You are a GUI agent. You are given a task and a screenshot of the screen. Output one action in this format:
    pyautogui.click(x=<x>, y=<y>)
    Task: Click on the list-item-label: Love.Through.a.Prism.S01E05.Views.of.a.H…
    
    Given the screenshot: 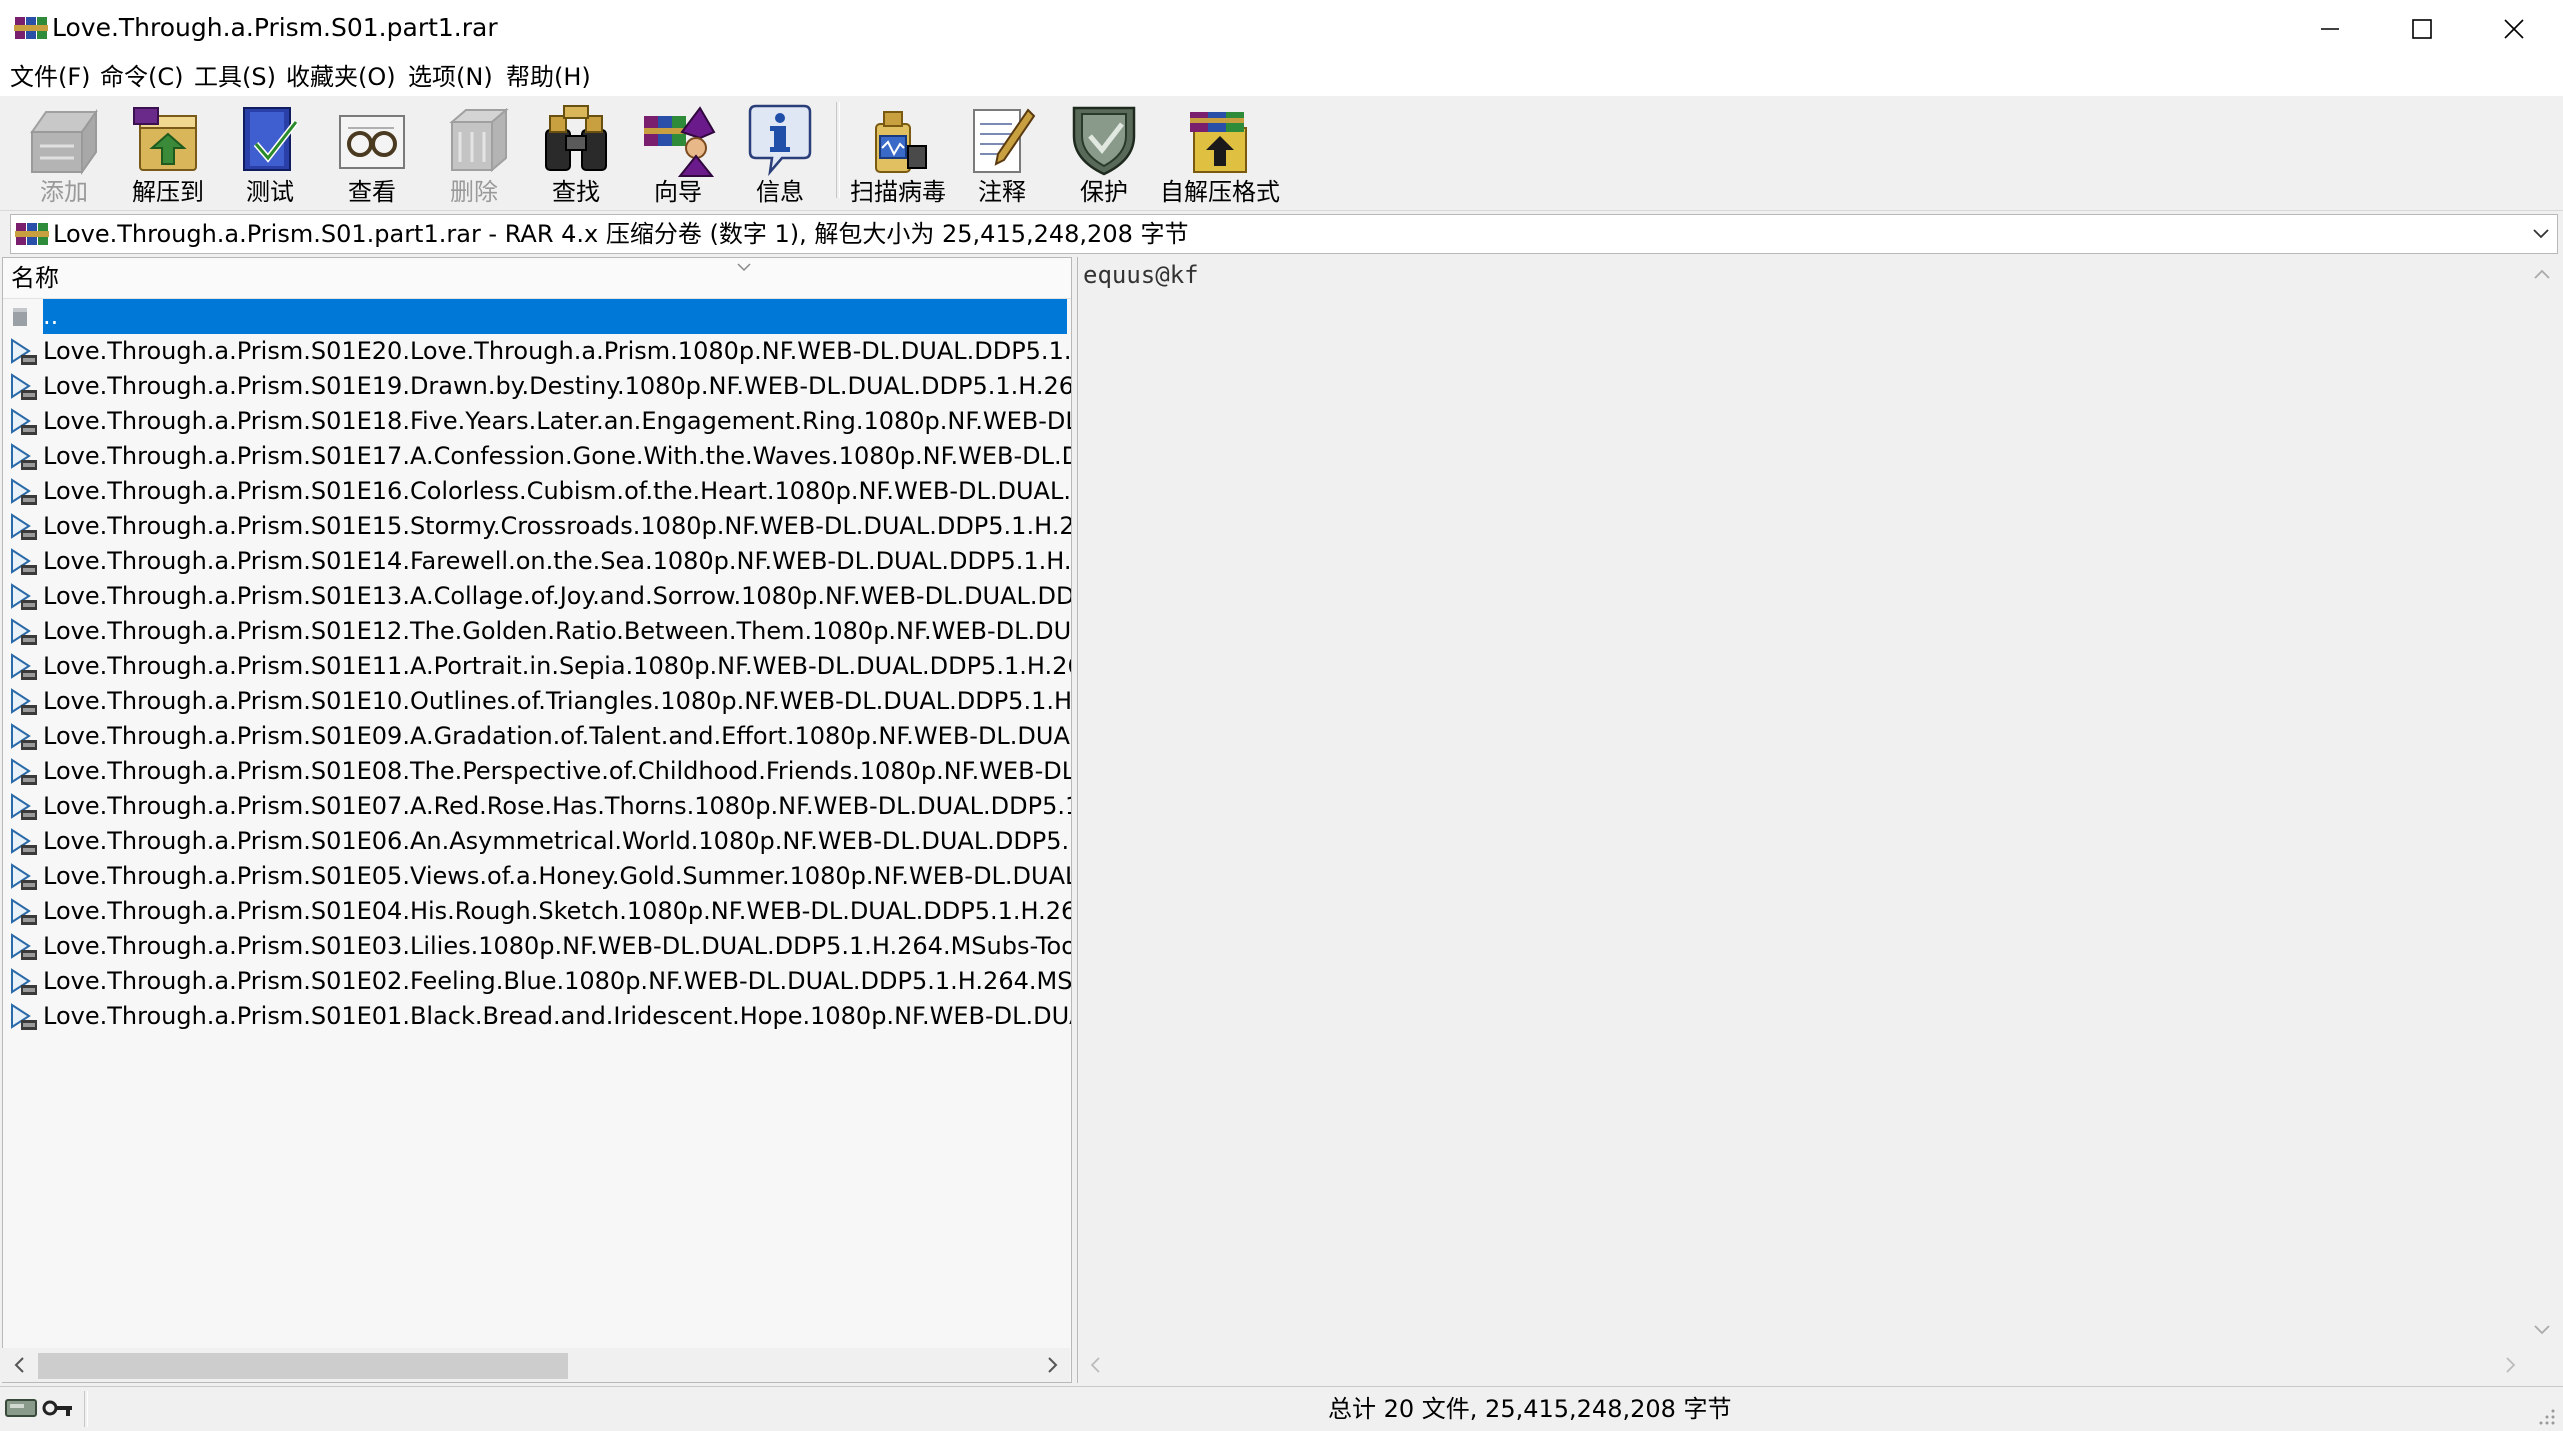 What is the action you would take?
    pyautogui.click(x=557, y=876)
    